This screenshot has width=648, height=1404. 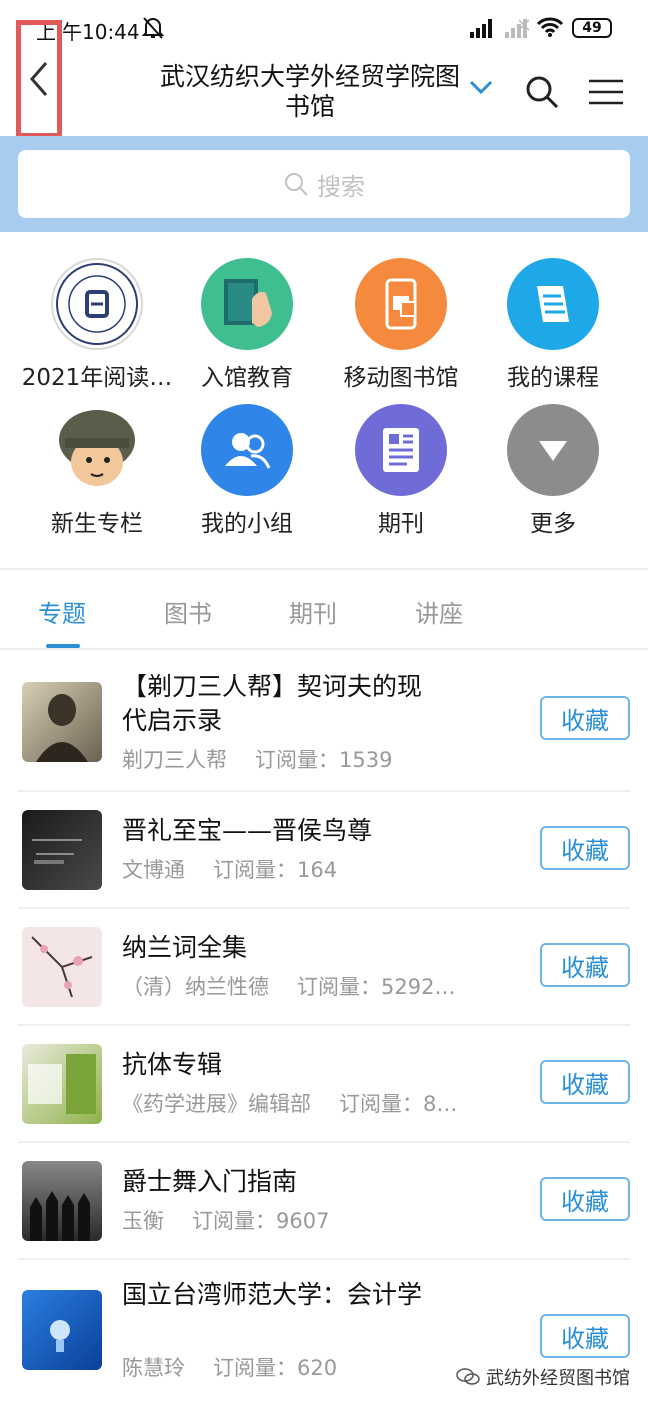 What do you see at coordinates (97, 524) in the screenshot?
I see `quick-link-label: 新生专栏` at bounding box center [97, 524].